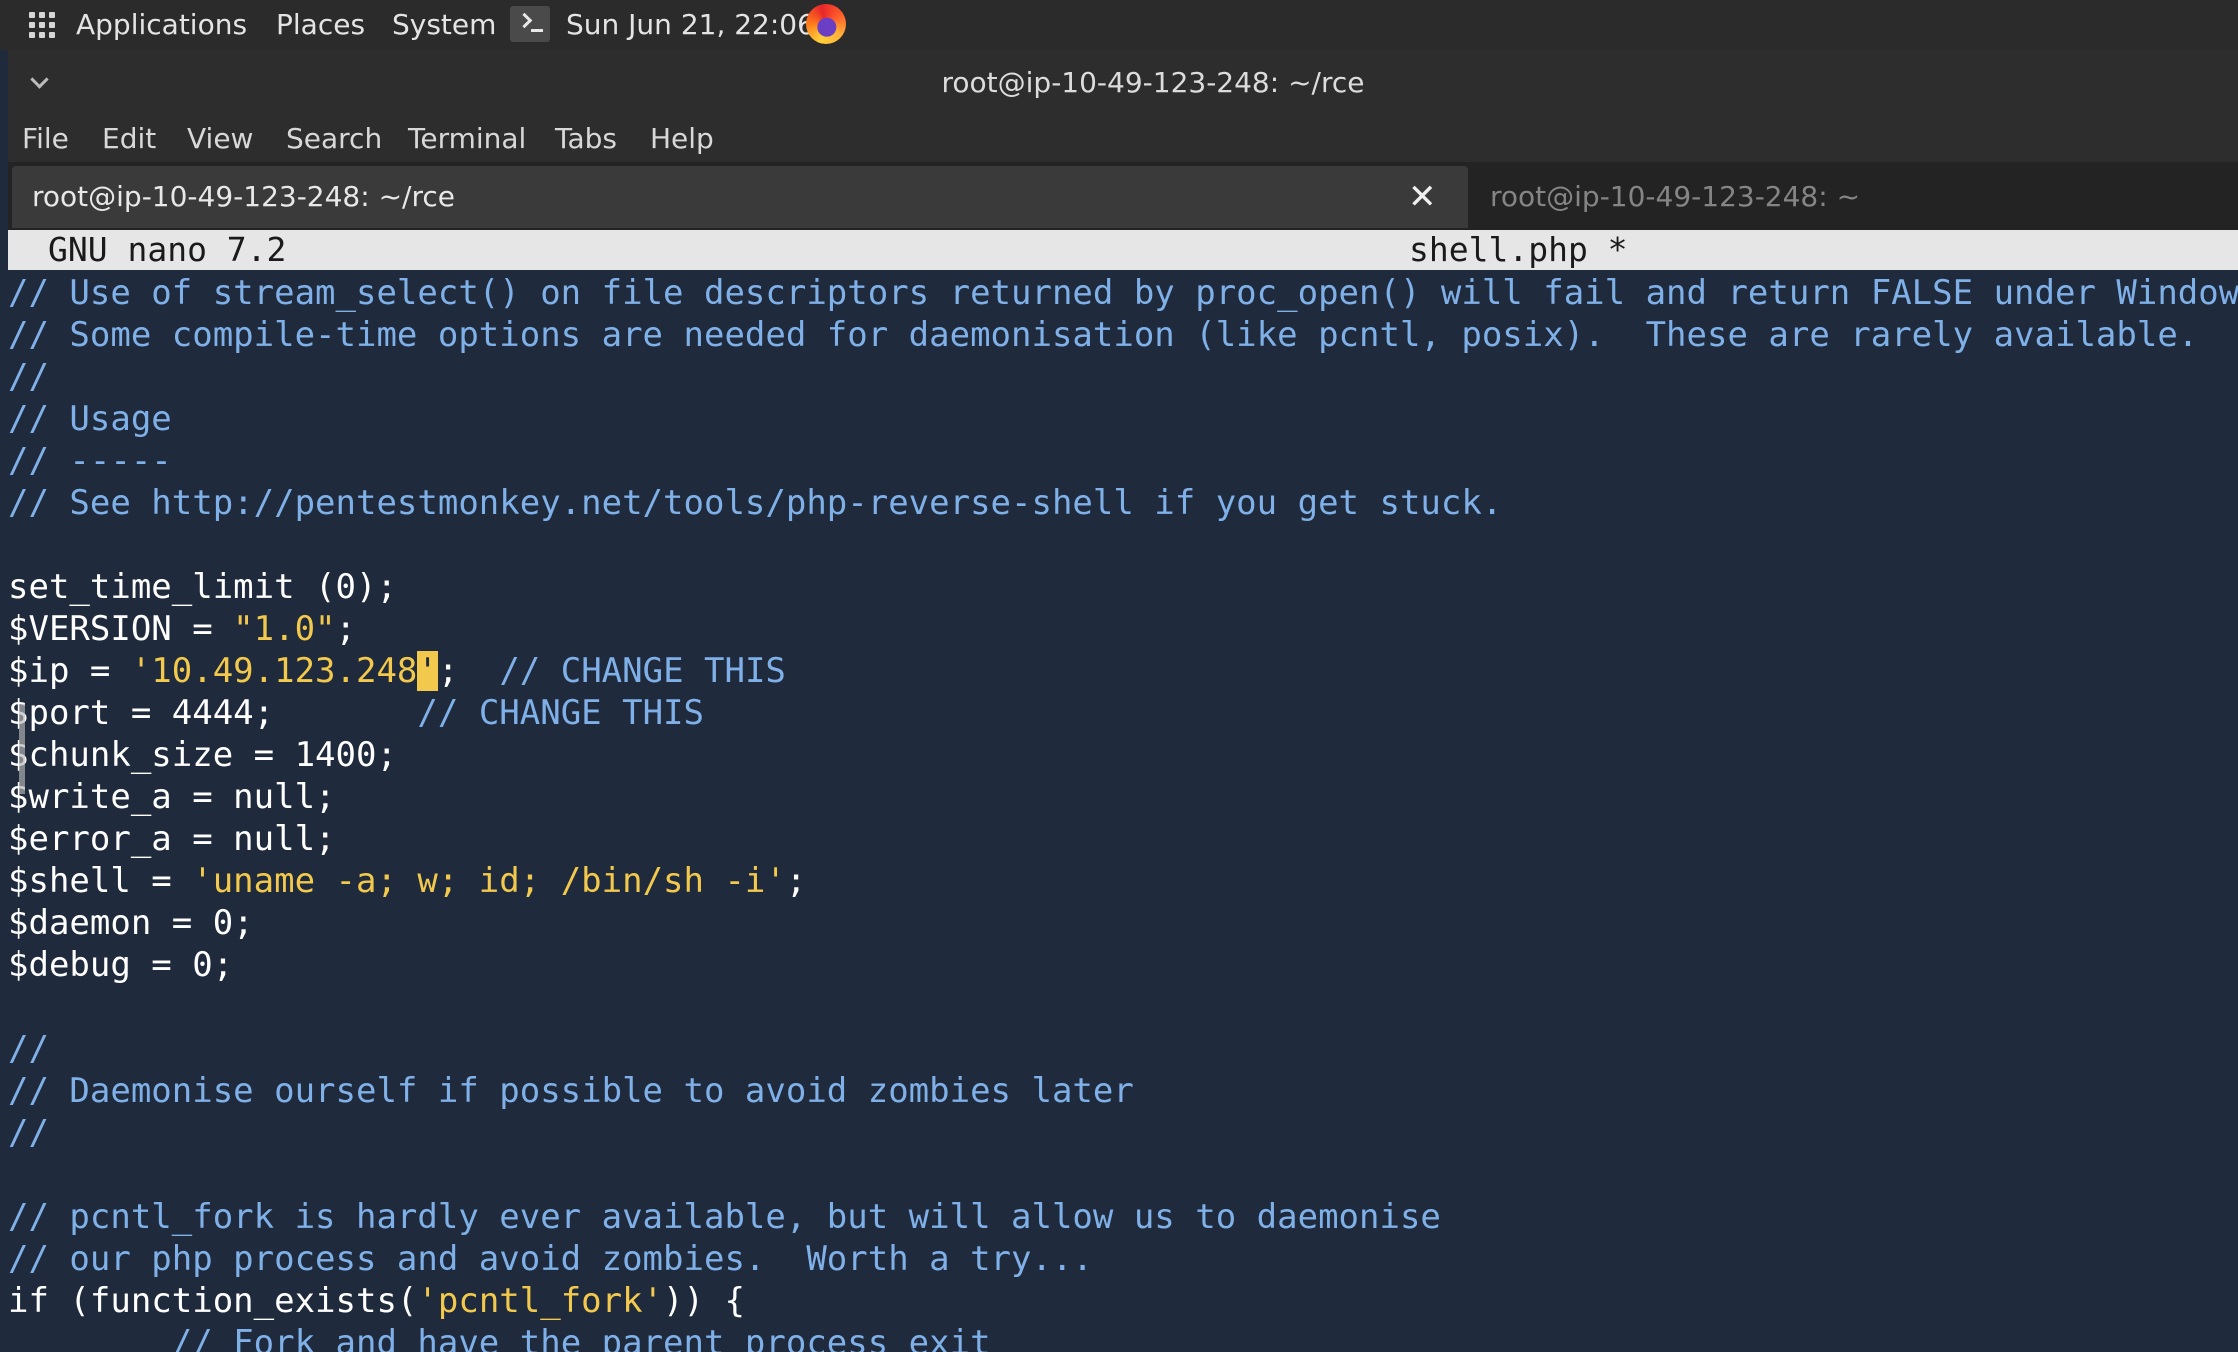  Describe the element at coordinates (213, 713) in the screenshot. I see `code-token: $port = 4444;` at that location.